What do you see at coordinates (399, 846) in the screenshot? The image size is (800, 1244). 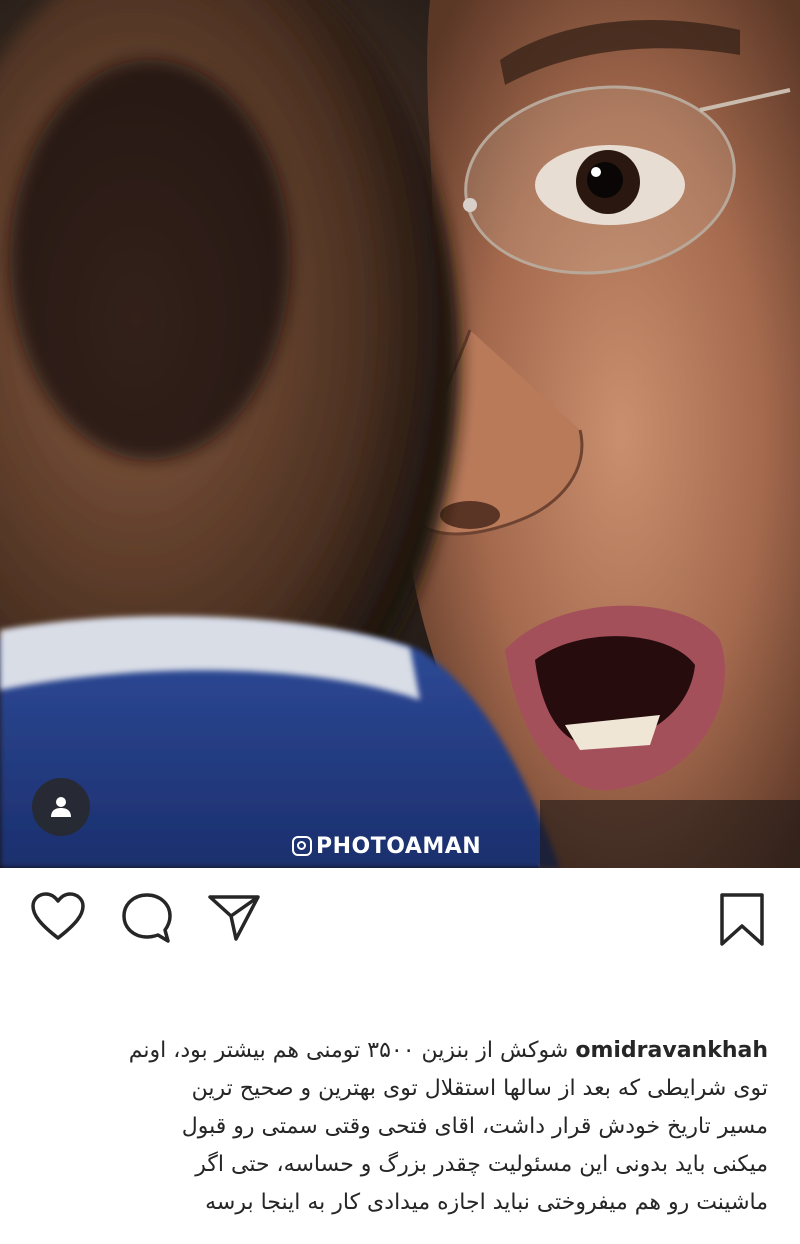 I see `watermark-text: PHOTOAMAN` at bounding box center [399, 846].